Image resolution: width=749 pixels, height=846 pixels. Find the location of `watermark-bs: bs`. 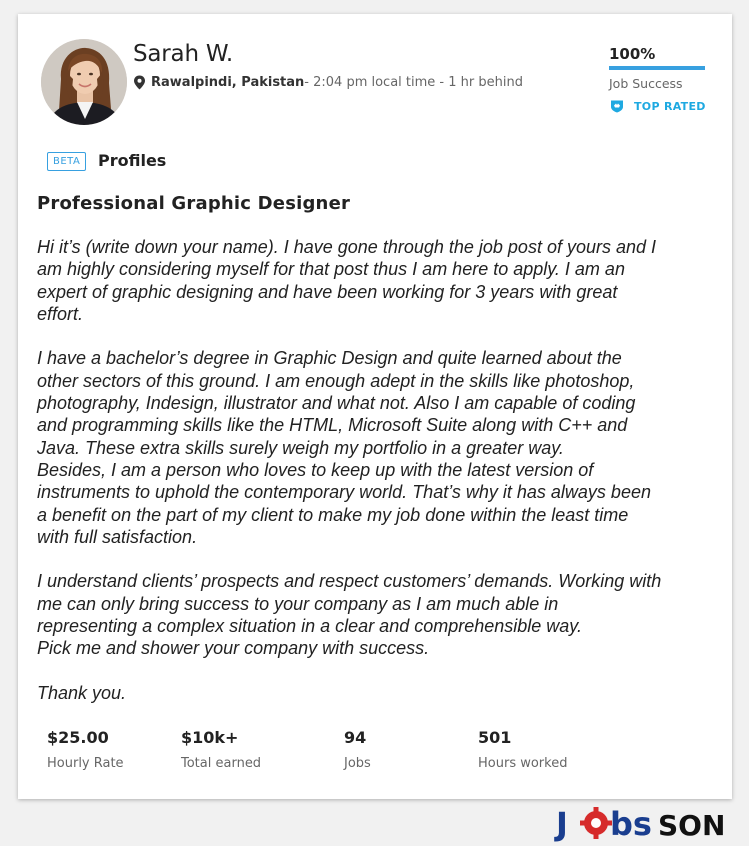

watermark-bs: bs is located at coordinates (631, 824).